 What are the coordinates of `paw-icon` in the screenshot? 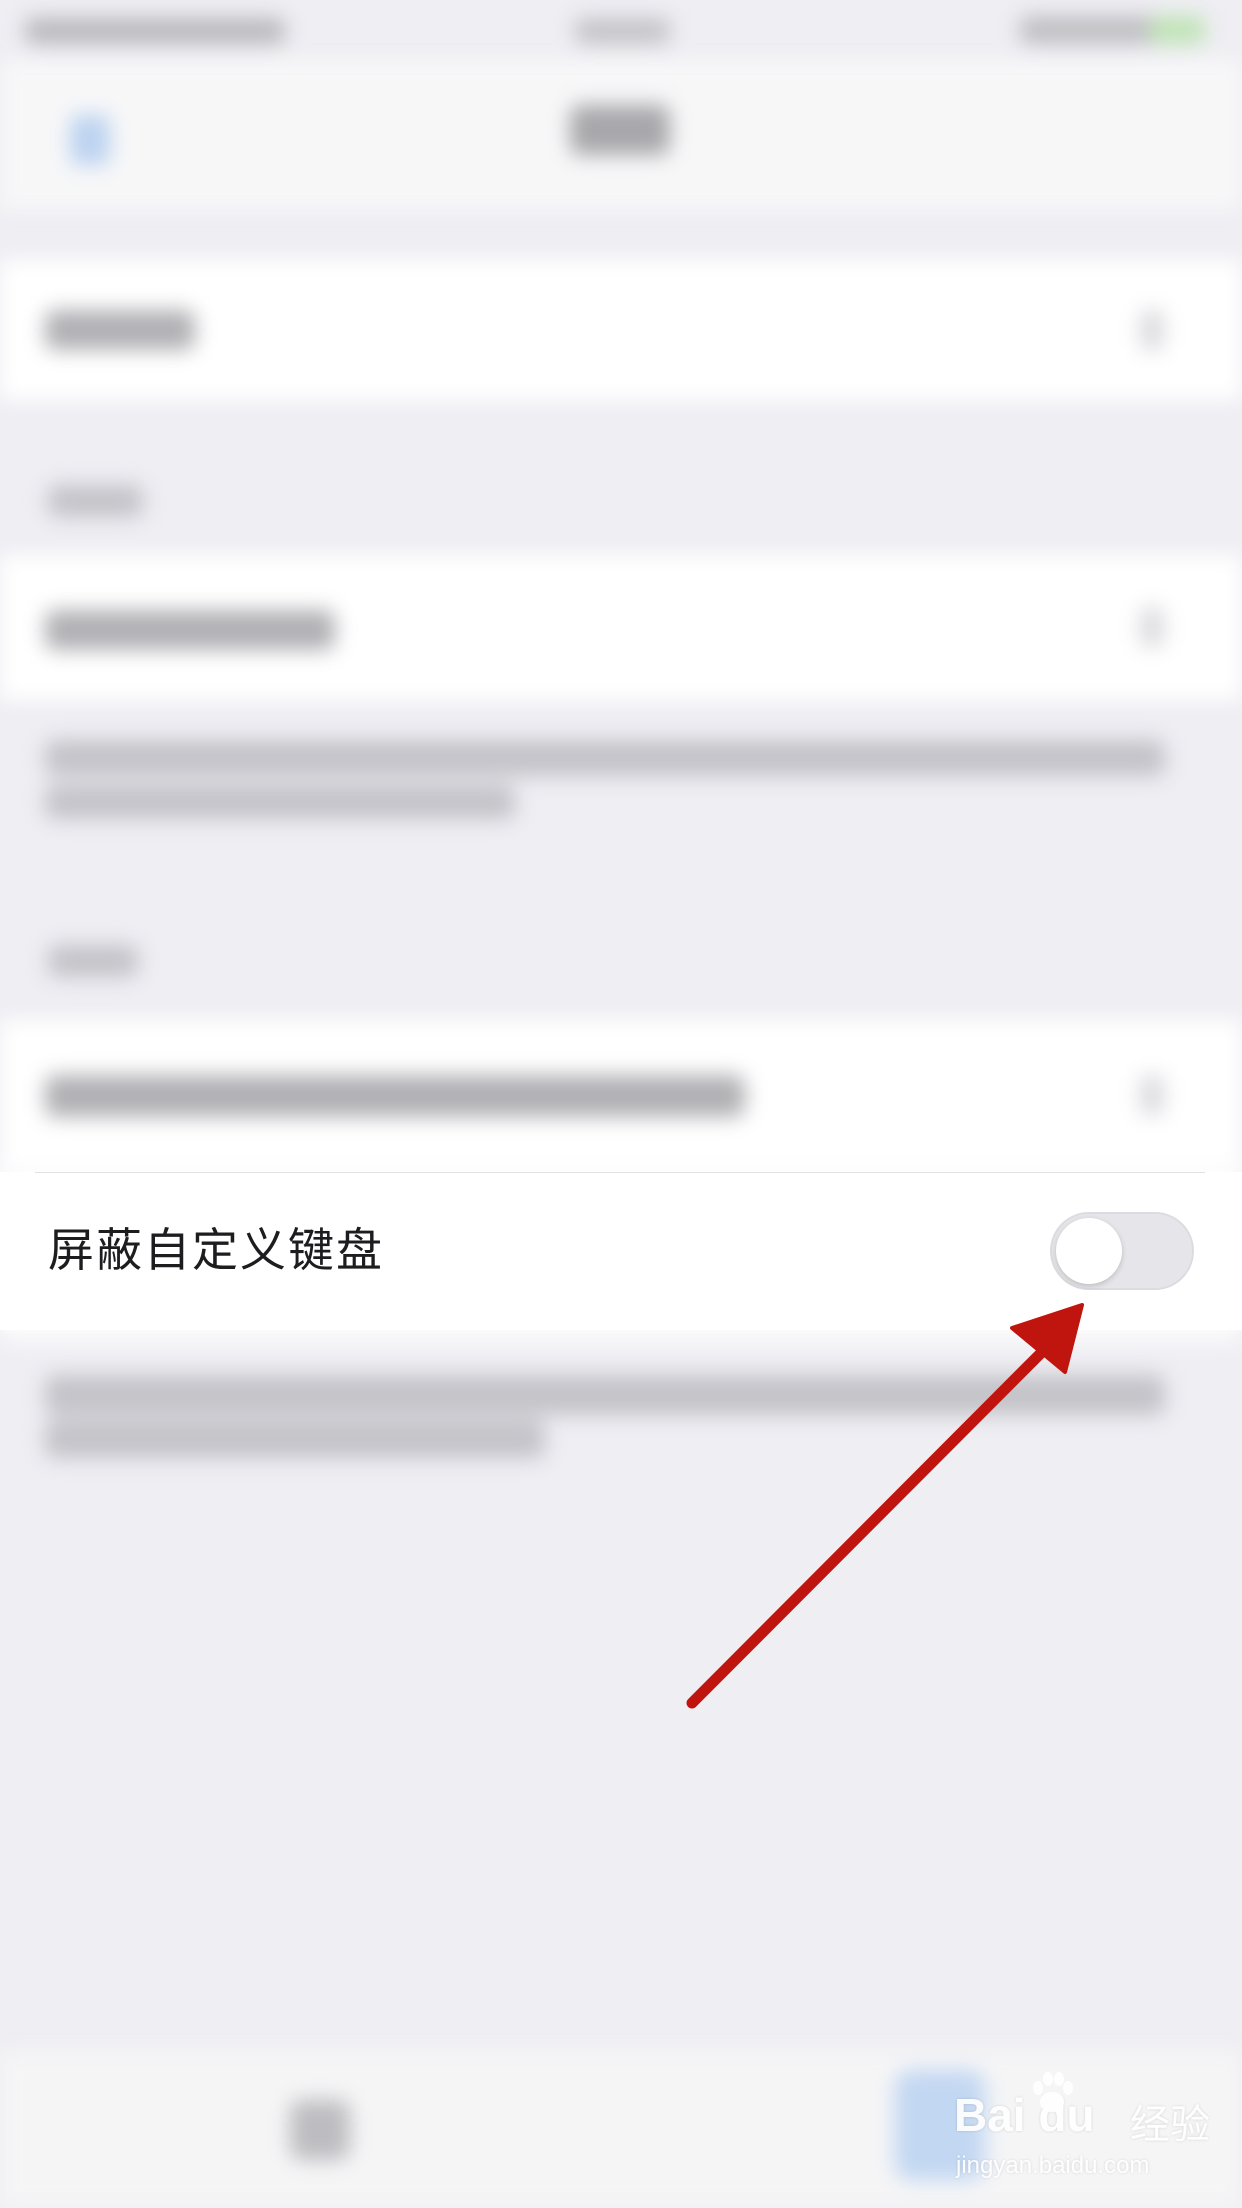 It's located at (1053, 2092).